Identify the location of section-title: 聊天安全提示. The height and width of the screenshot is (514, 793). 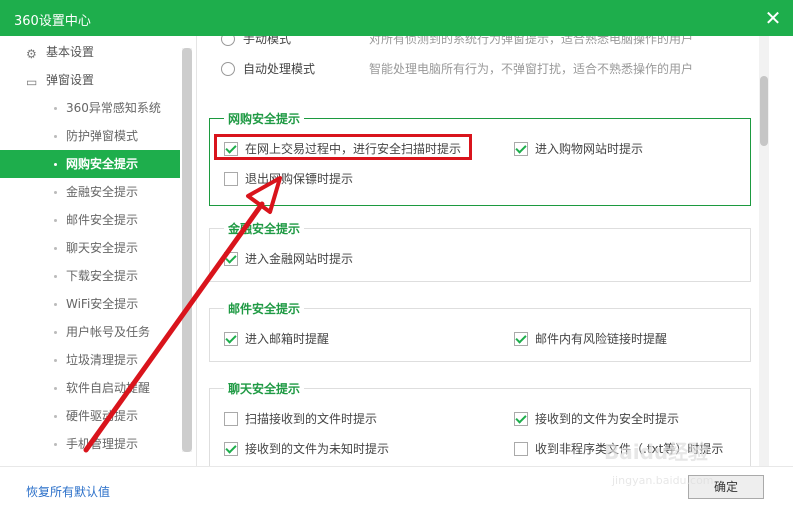
(264, 388).